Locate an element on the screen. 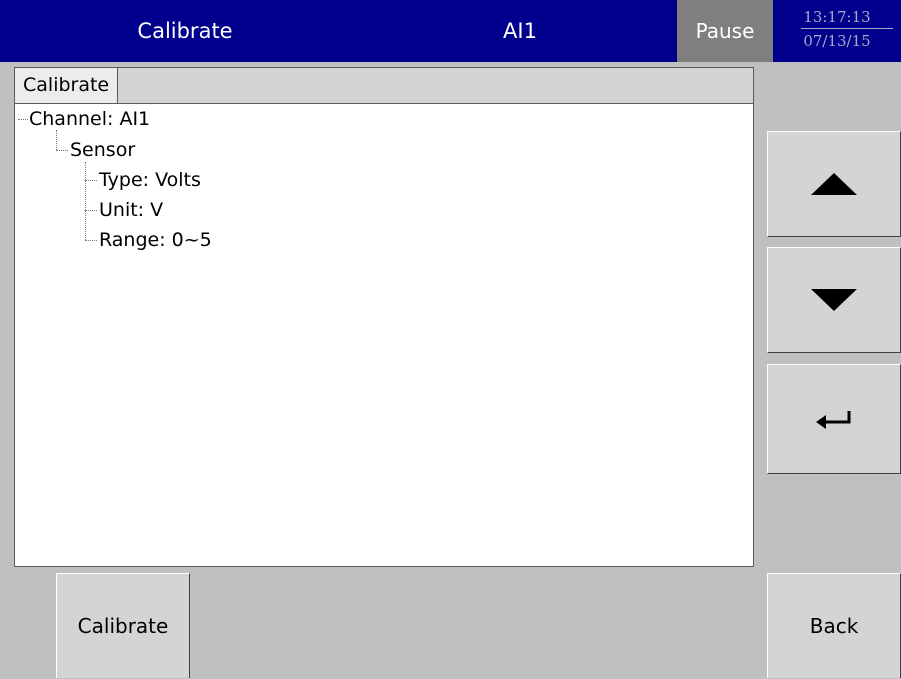 This screenshot has height=679, width=901. clock-divider is located at coordinates (847, 28).